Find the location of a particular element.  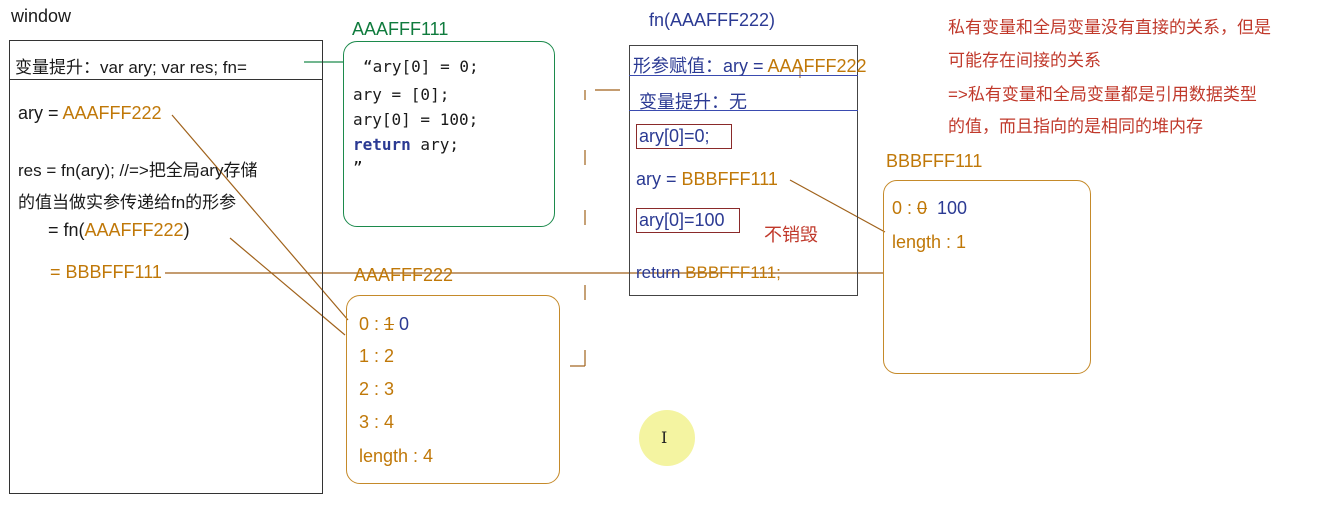

fn-call-line: = fn(AAAFFF222) is located at coordinates (119, 230).